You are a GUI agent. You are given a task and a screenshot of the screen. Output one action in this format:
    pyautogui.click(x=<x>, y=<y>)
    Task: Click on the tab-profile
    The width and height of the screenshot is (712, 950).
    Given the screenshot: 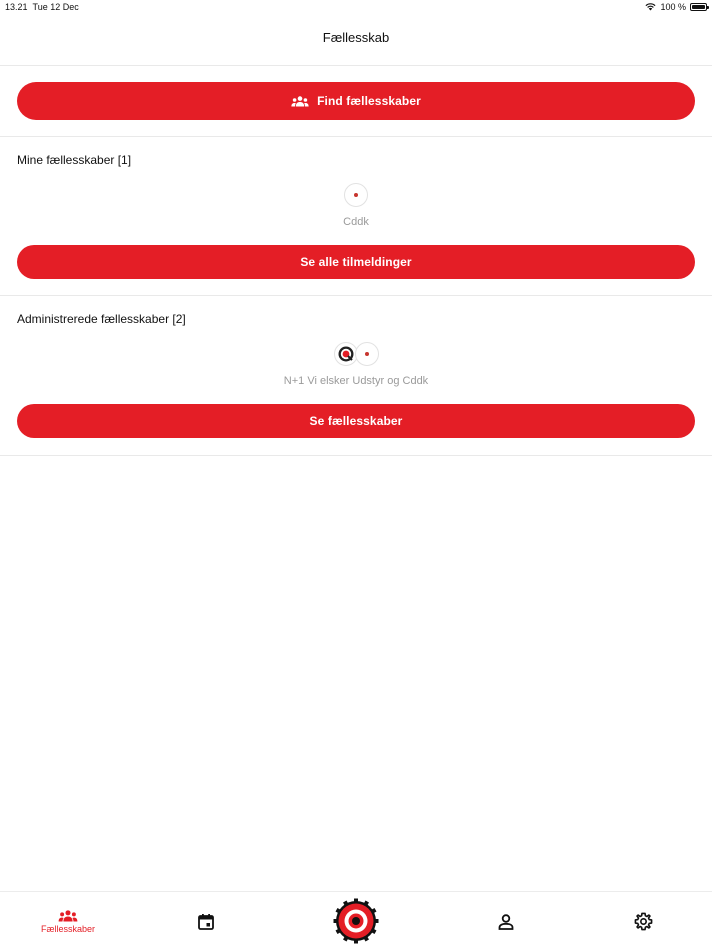 What is the action you would take?
    pyautogui.click(x=506, y=921)
    